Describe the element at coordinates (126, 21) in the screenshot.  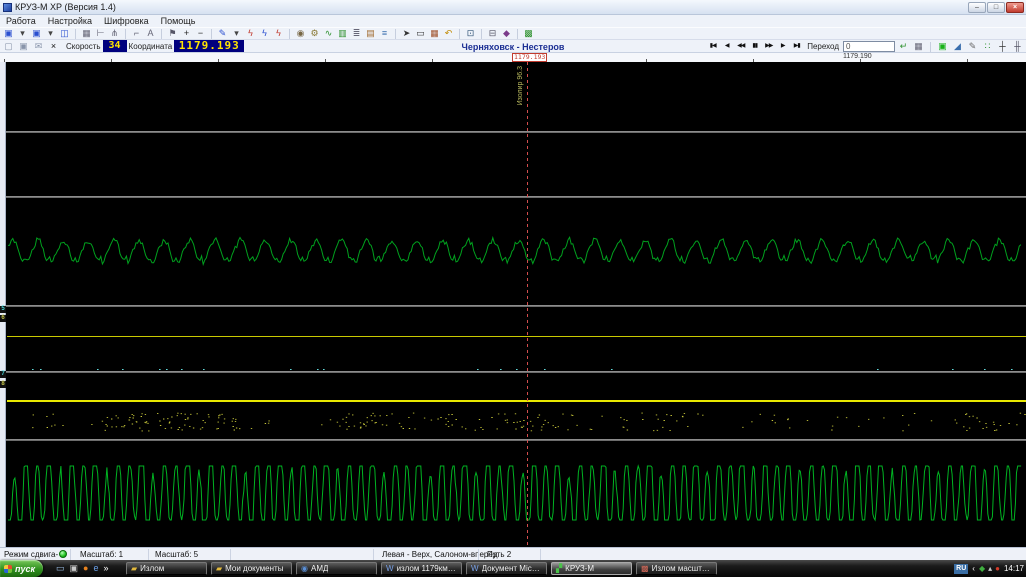
I see `menu-item-3: Шифровка` at that location.